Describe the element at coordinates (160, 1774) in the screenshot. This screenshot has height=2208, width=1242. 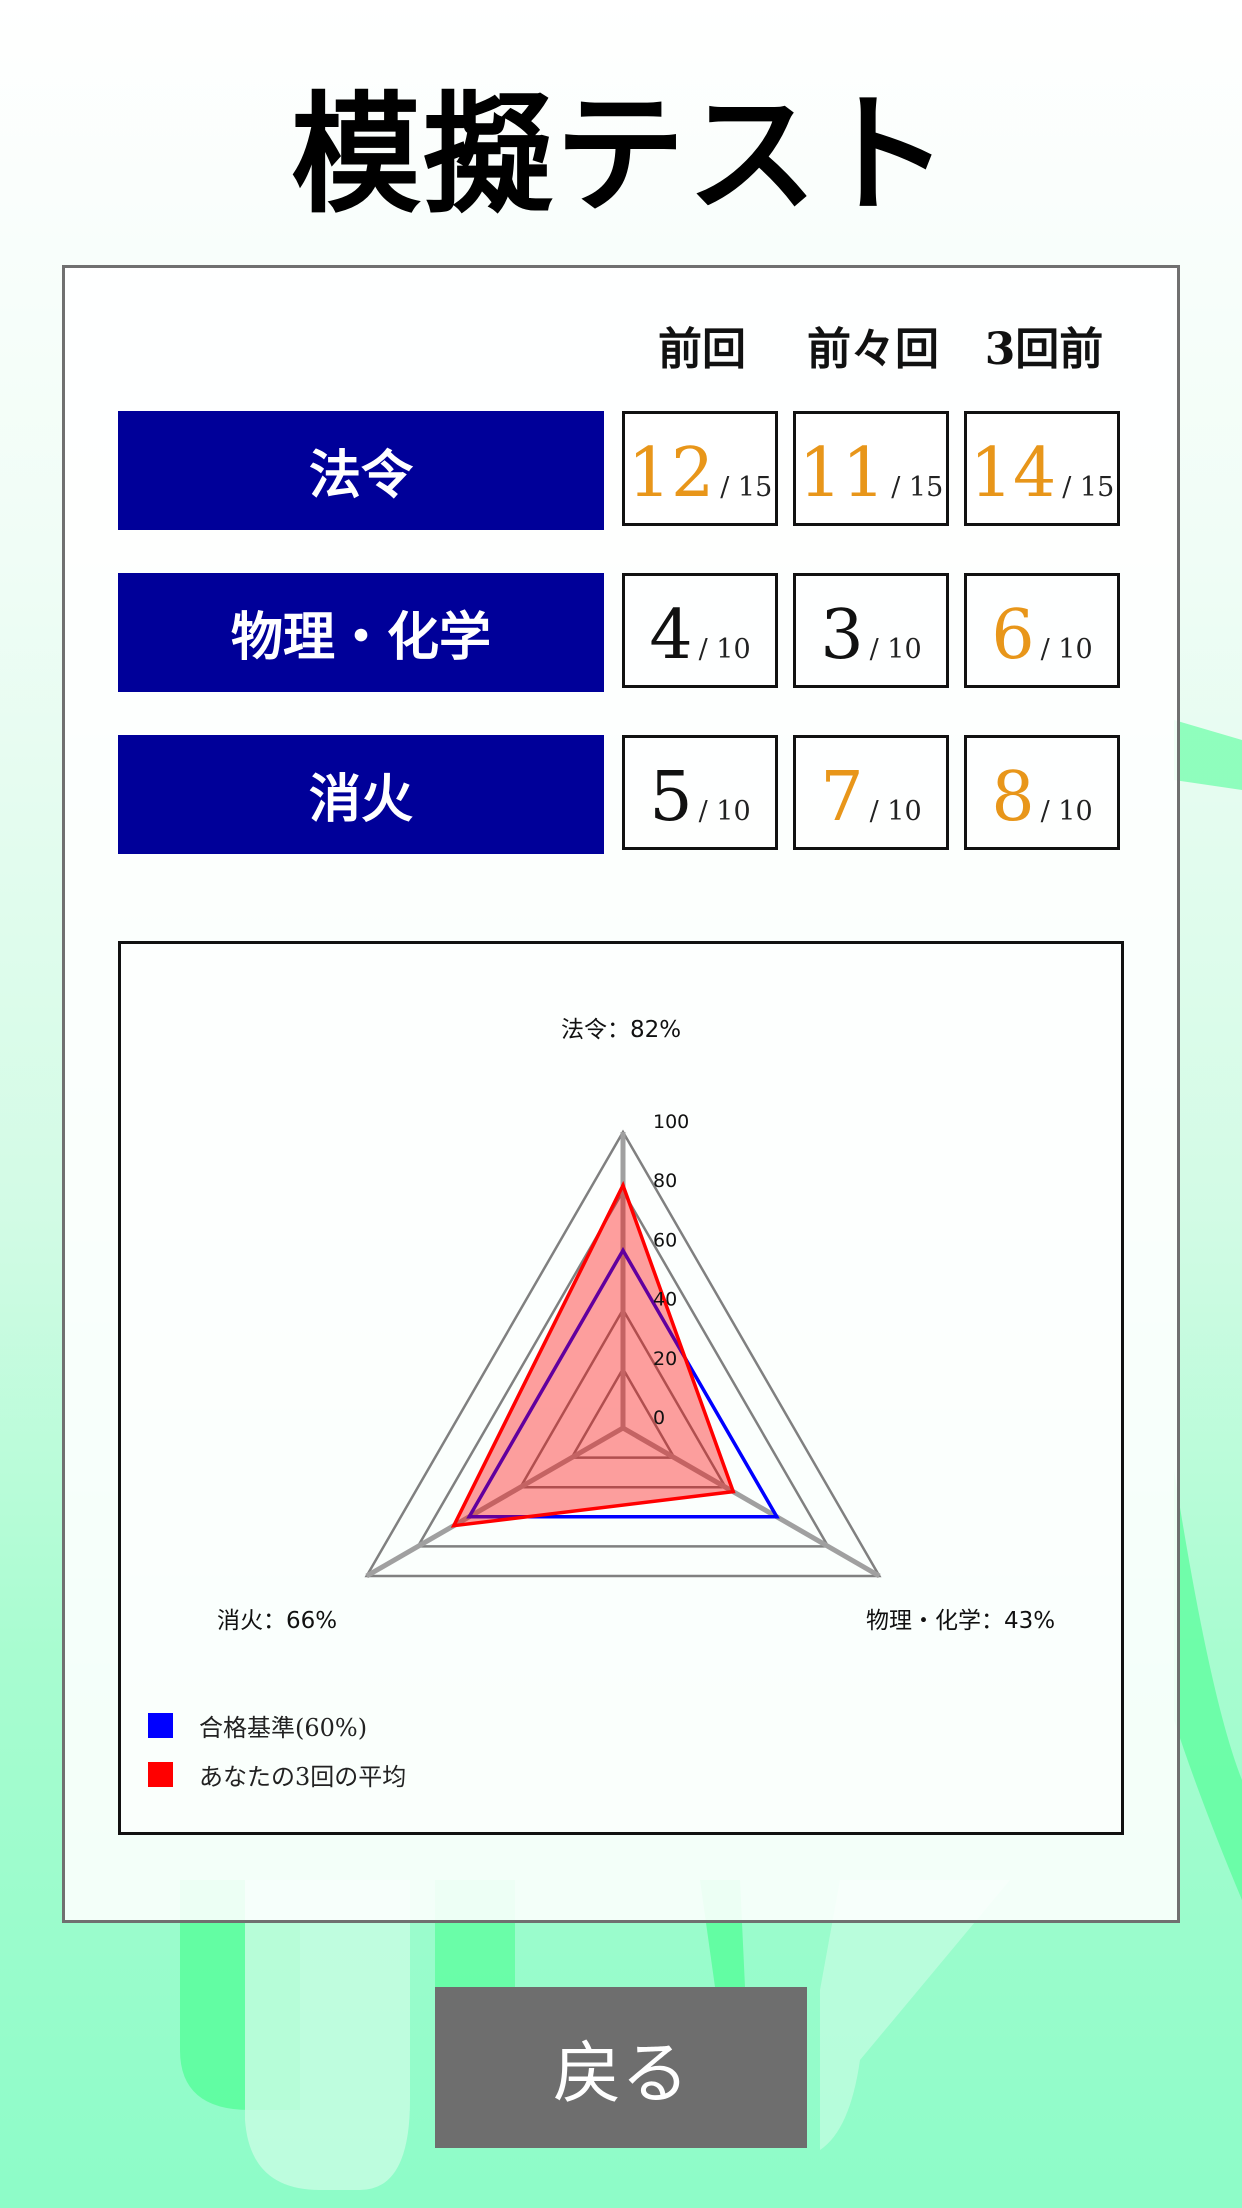
I see `legend-swatch-red` at that location.